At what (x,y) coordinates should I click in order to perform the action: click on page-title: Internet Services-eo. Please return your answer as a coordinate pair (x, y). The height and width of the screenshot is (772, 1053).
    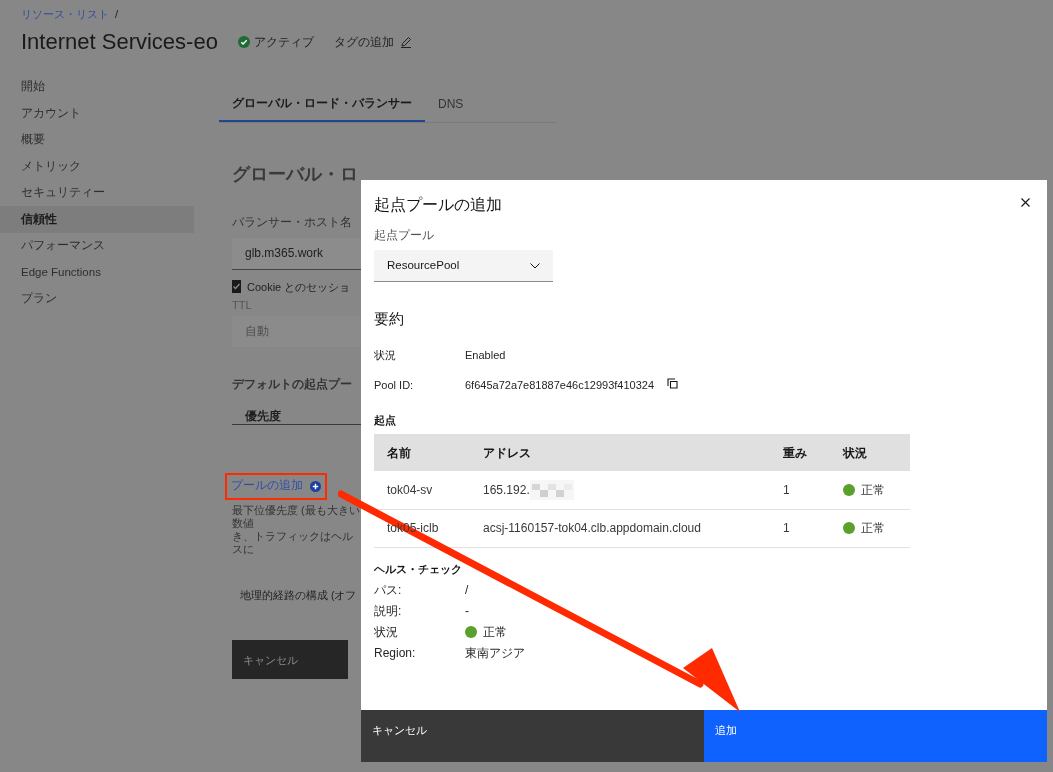
    Looking at the image, I should click on (119, 42).